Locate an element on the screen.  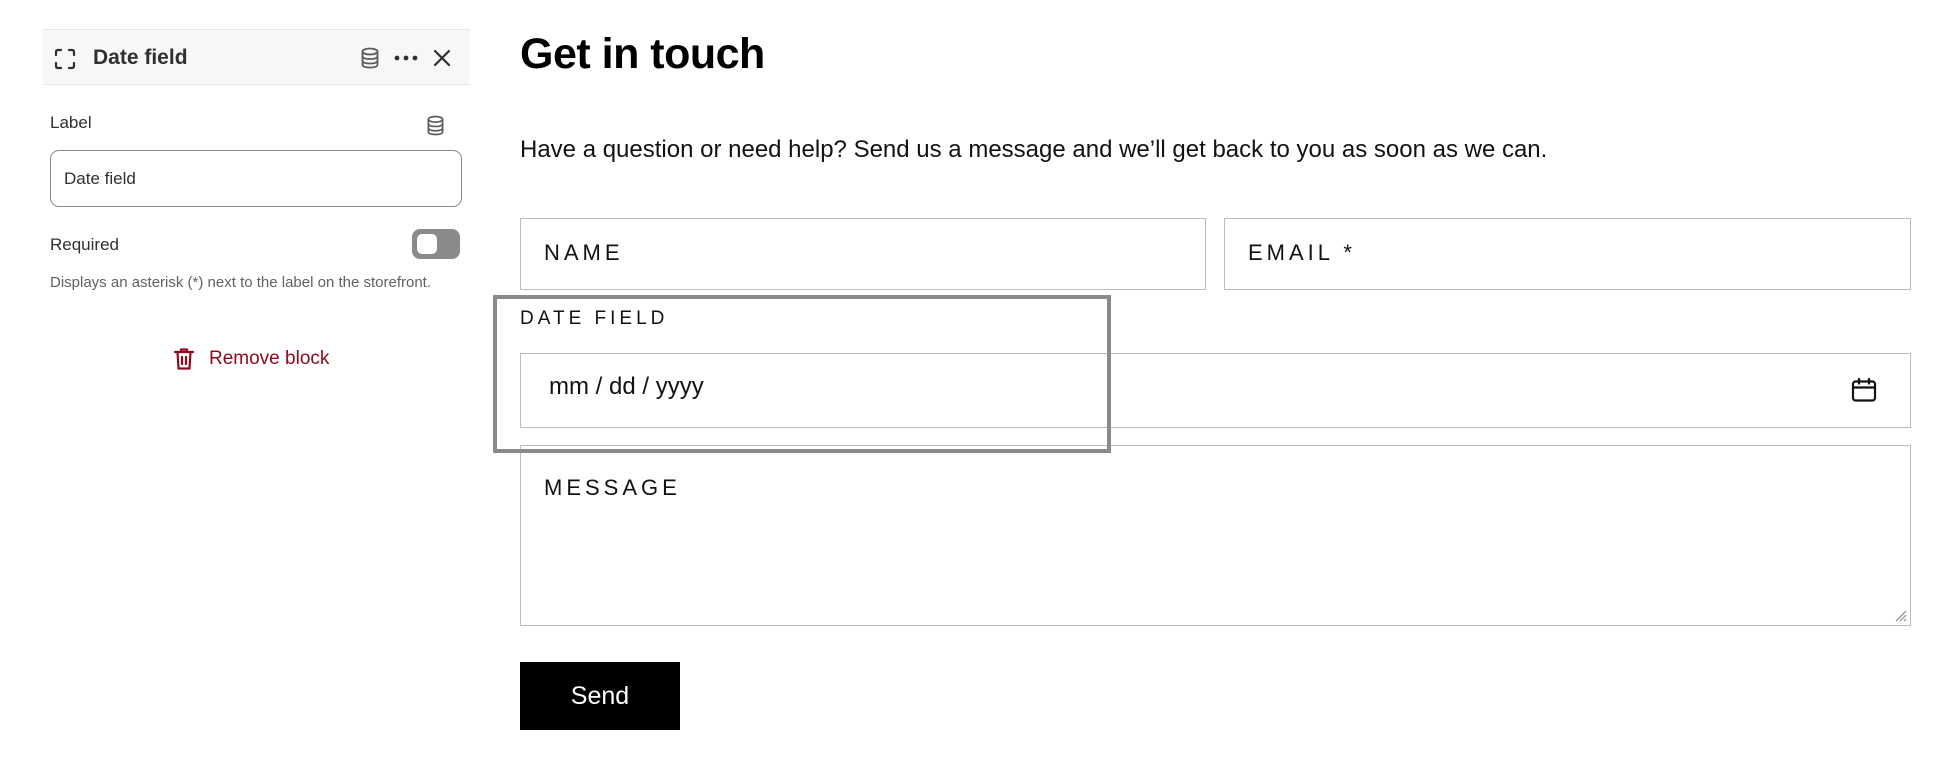
date-field-label: DATE FIELD is located at coordinates (594, 318).